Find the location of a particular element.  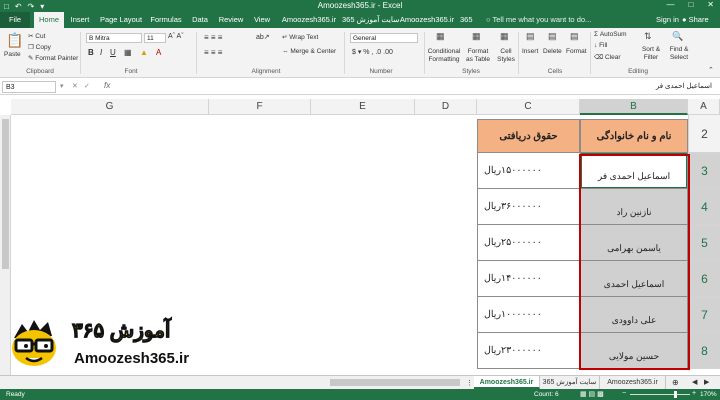

format-painter-button: ✎ Format Painter is located at coordinates (53, 58).